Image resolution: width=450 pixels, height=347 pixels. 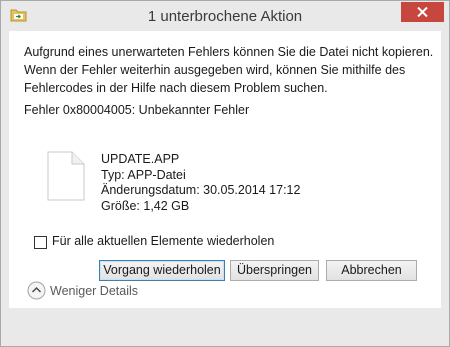 I want to click on fewer-details-label: Weniger Details, so click(x=94, y=291).